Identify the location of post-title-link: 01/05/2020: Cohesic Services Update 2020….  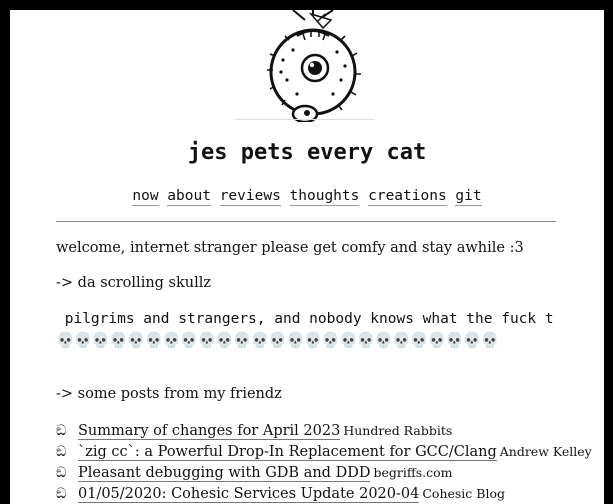
(249, 494).